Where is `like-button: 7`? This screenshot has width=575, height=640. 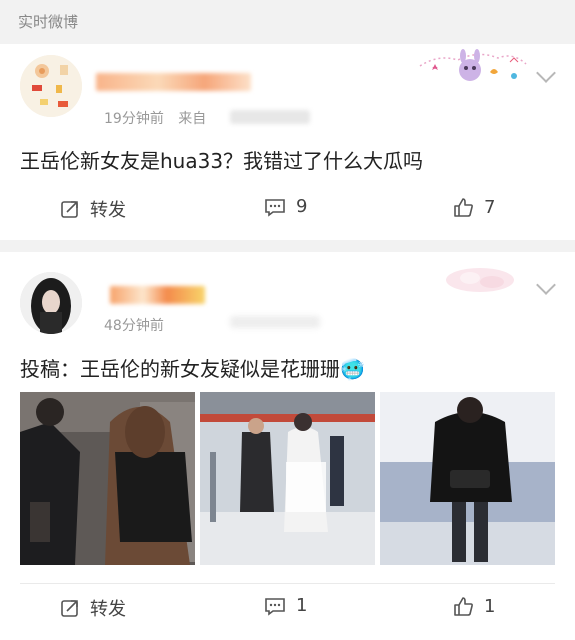
like-button: 7 is located at coordinates (473, 207).